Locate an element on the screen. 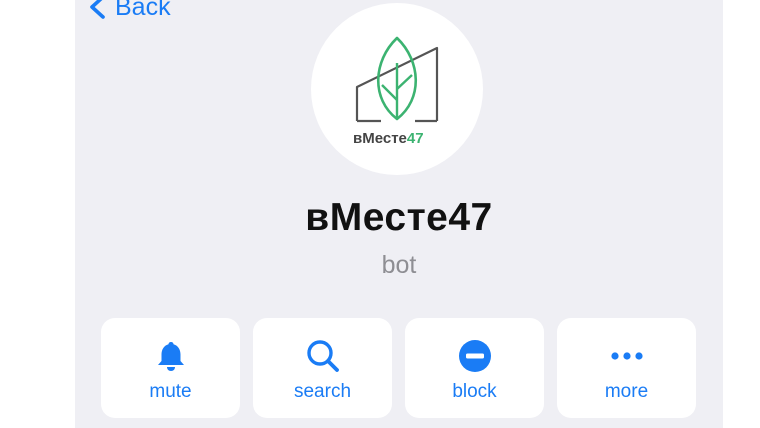 This screenshot has width=760, height=428. mute-button: mute is located at coordinates (170, 368).